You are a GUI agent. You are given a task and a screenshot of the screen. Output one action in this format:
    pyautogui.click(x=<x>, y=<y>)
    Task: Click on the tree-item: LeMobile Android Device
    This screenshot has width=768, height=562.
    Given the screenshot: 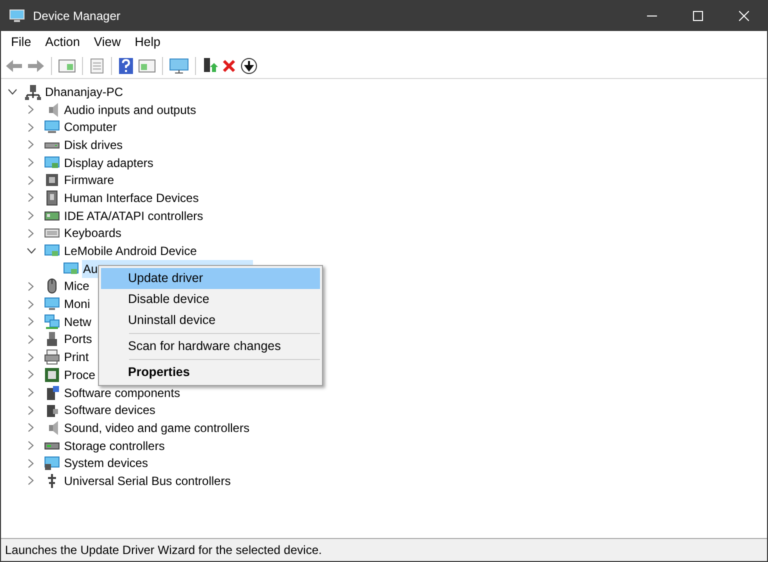 What is the action you would take?
    pyautogui.click(x=130, y=251)
    